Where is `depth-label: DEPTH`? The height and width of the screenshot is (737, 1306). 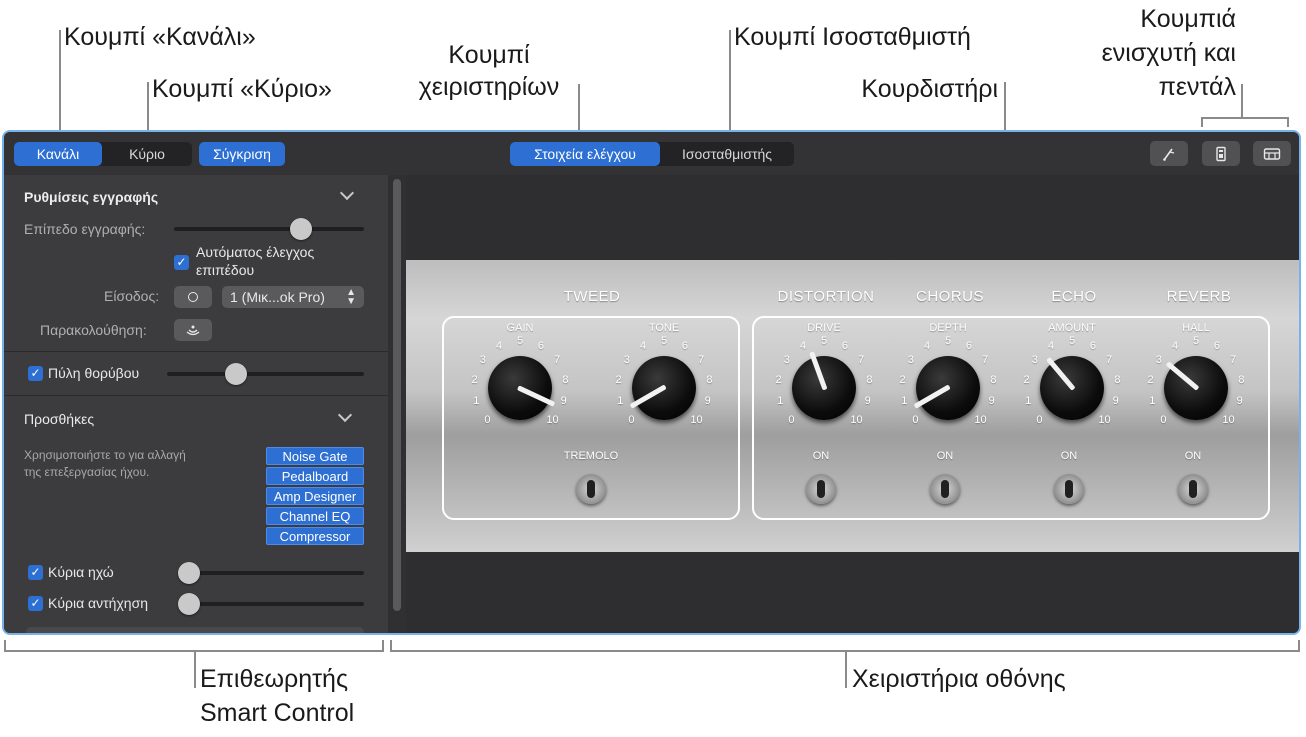
depth-label: DEPTH is located at coordinates (948, 328).